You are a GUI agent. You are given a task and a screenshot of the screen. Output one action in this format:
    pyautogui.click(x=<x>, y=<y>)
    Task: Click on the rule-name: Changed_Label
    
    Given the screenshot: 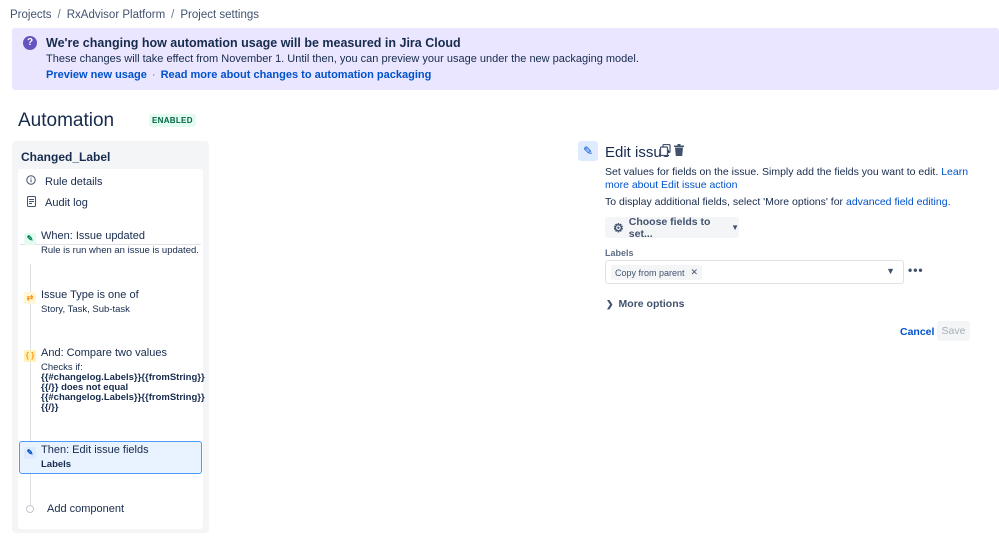 What is the action you would take?
    pyautogui.click(x=66, y=157)
    